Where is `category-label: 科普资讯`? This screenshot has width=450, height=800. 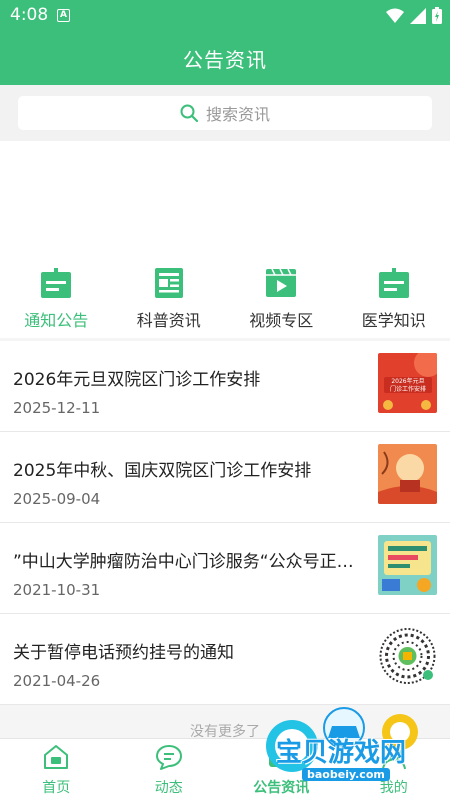 category-label: 科普资讯 is located at coordinates (168, 320).